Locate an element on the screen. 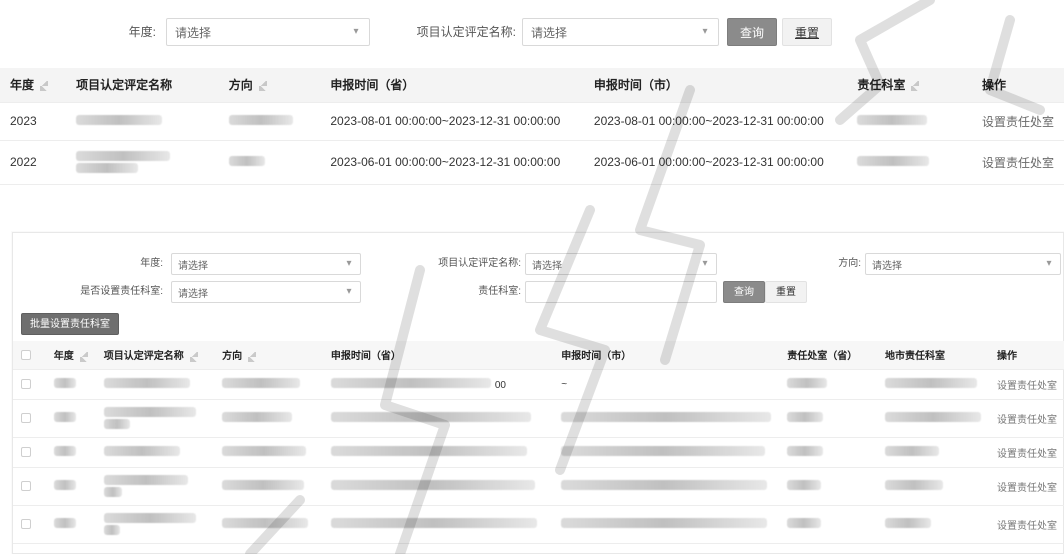 The height and width of the screenshot is (554, 1064). col-city-dept: 地市责任科室 is located at coordinates (932, 355).